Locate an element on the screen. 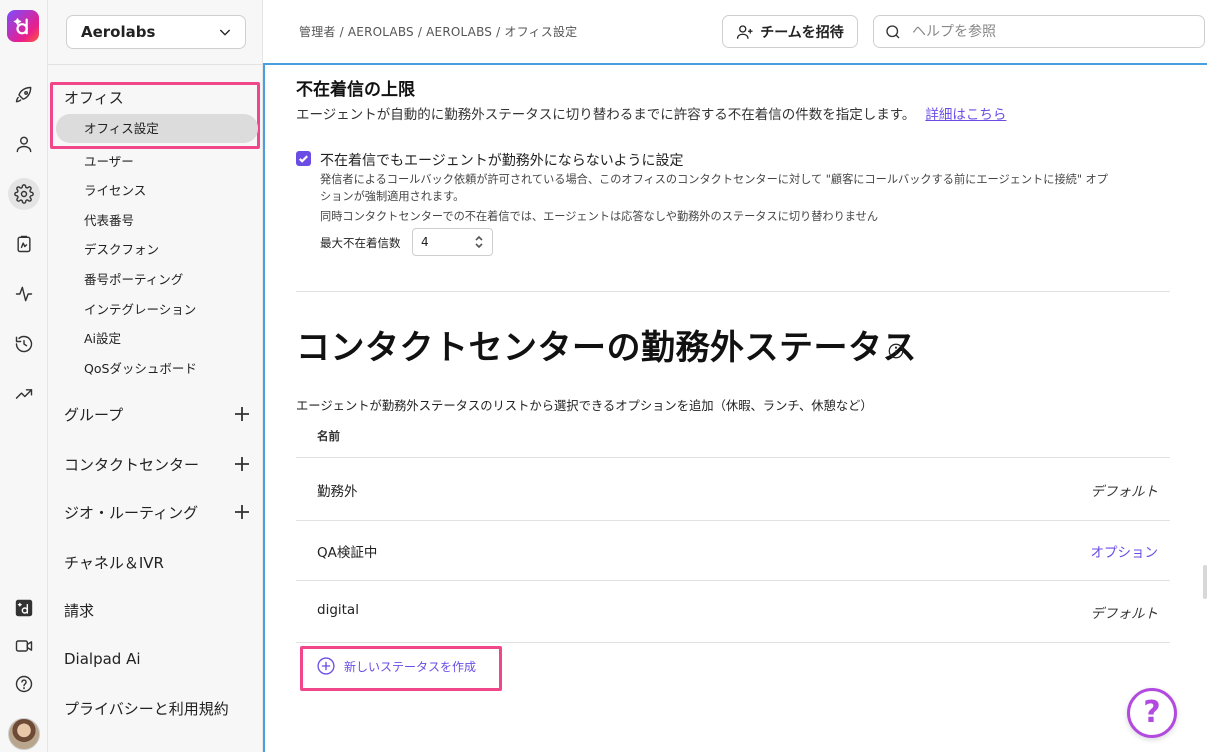 The width and height of the screenshot is (1207, 752). sidebar-item-main-number: 代表番号 is located at coordinates (109, 219).